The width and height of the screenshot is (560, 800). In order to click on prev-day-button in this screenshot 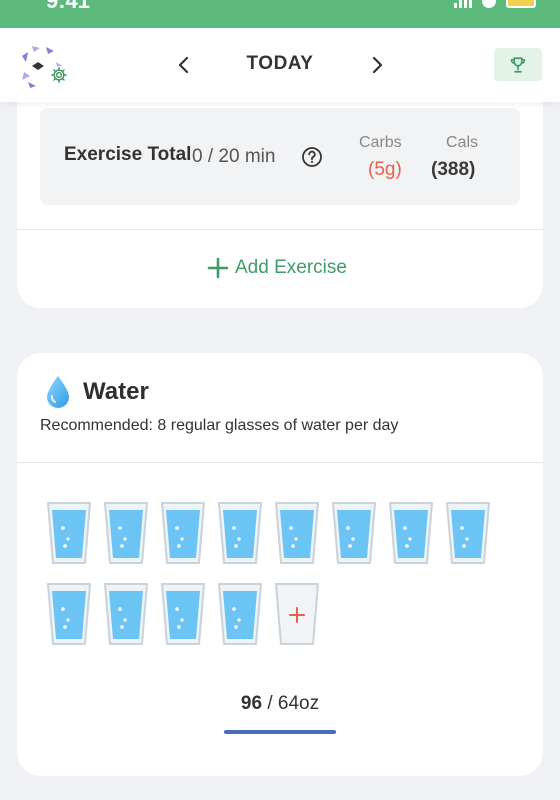, I will do `click(184, 65)`.